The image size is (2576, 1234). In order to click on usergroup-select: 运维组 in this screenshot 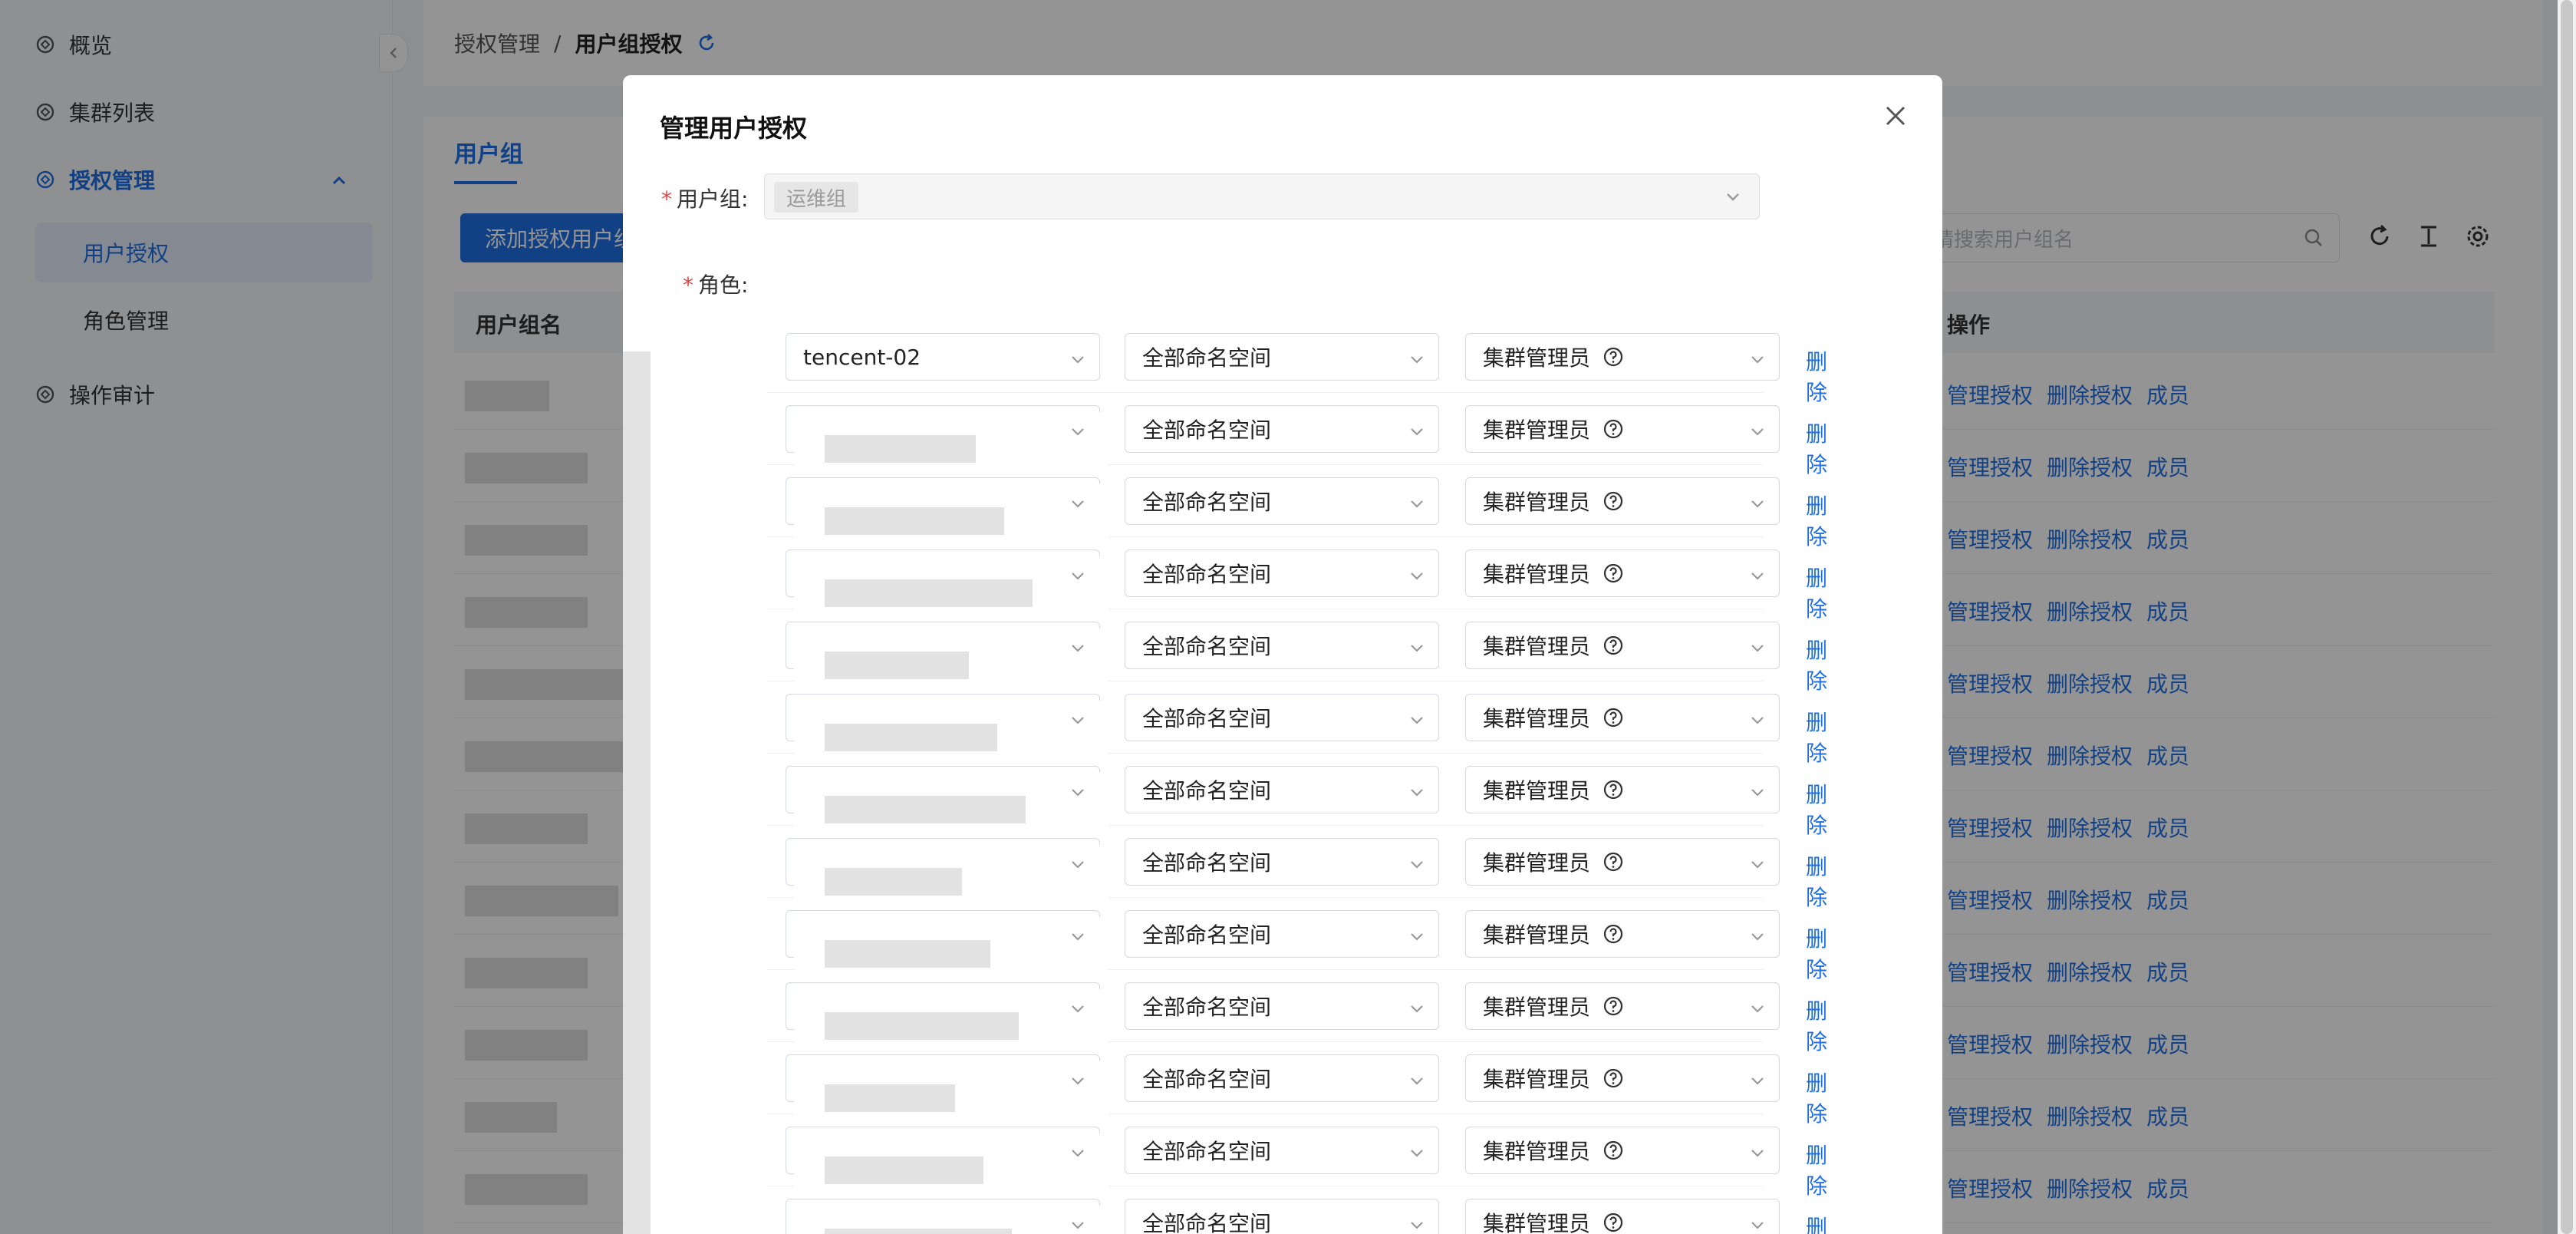, I will do `click(1262, 196)`.